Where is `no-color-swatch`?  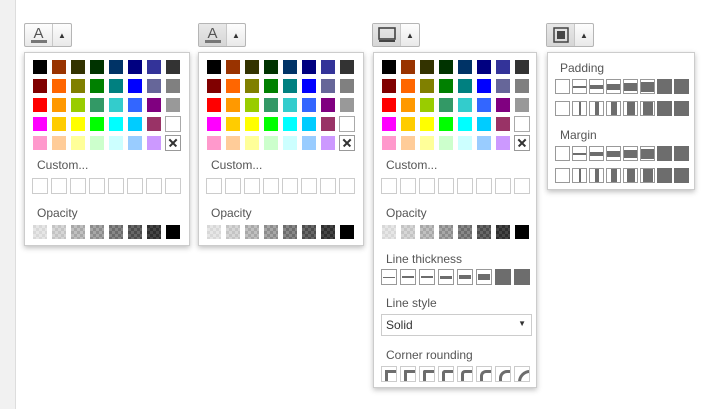
no-color-swatch is located at coordinates (347, 143).